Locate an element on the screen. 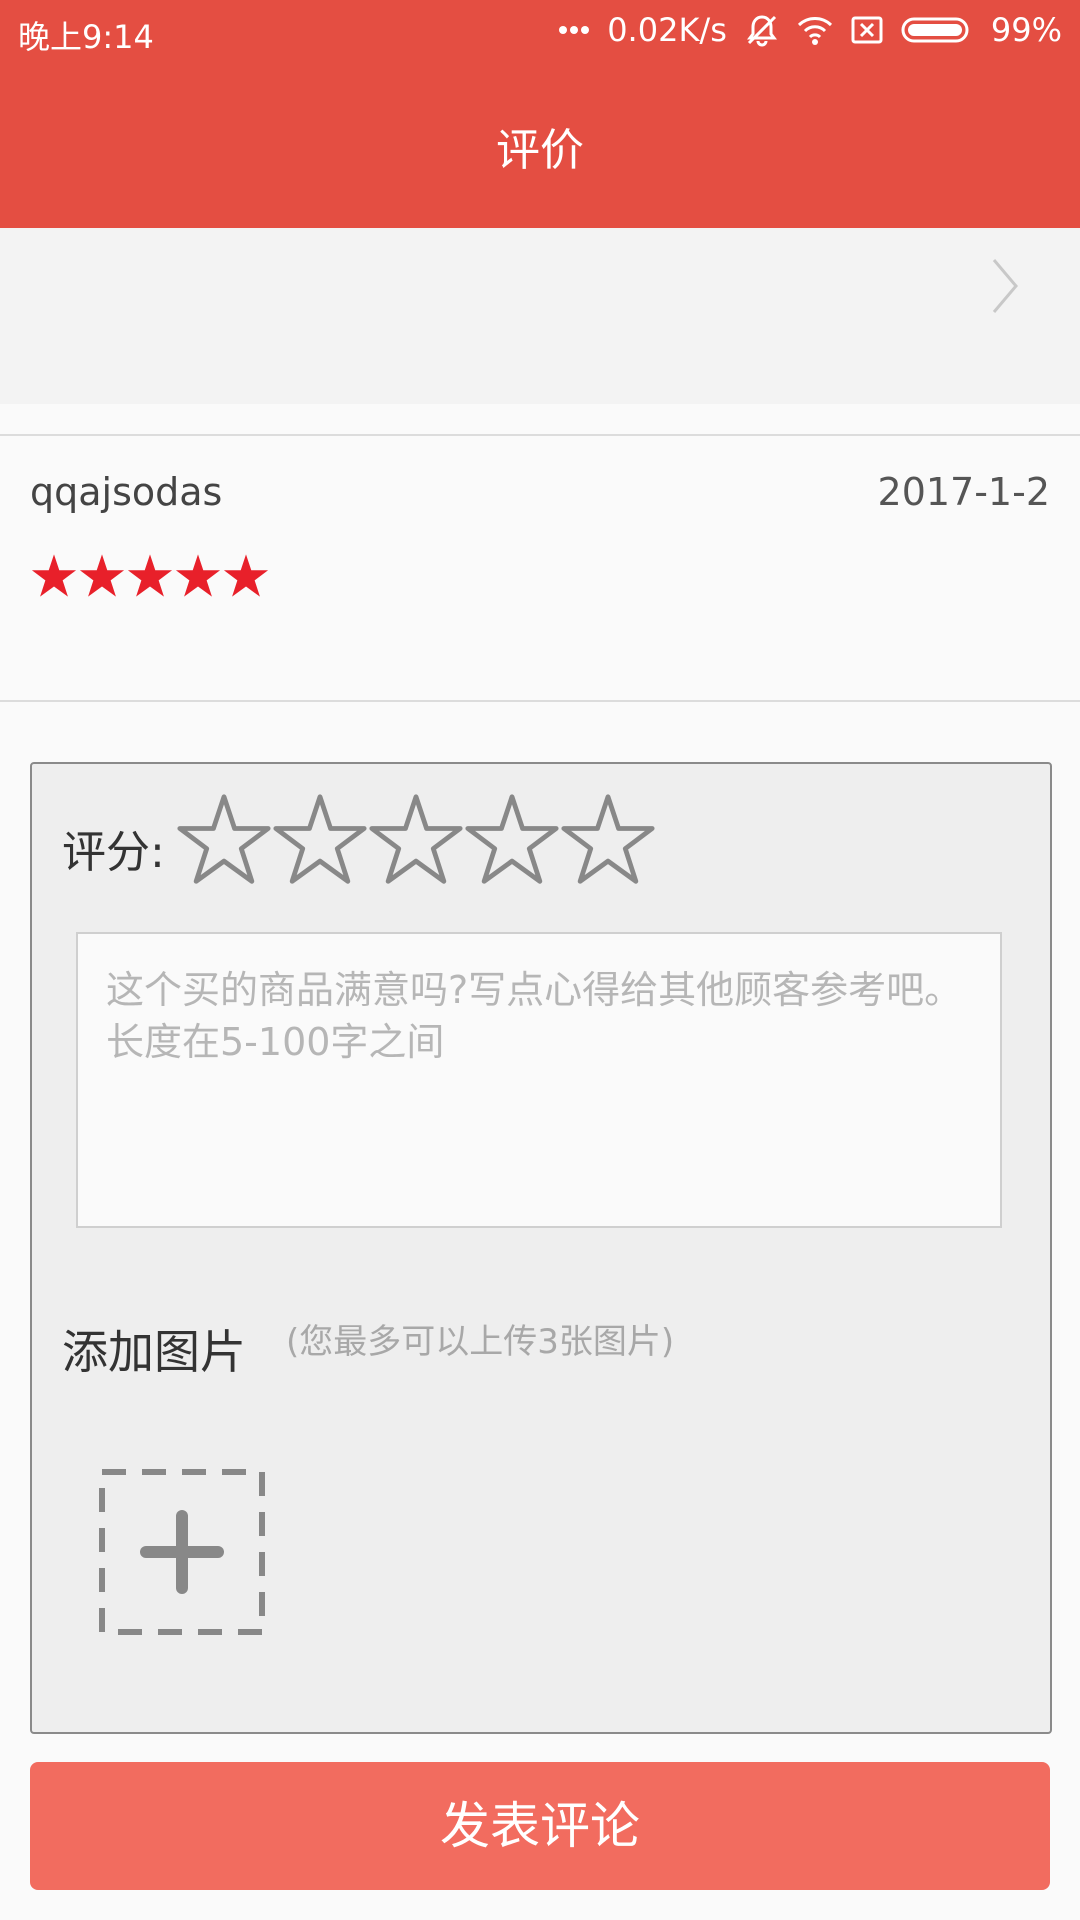 The image size is (1080, 1920). status-bar: 晚上9:14 0.02K/s 99% is located at coordinates (540, 30).